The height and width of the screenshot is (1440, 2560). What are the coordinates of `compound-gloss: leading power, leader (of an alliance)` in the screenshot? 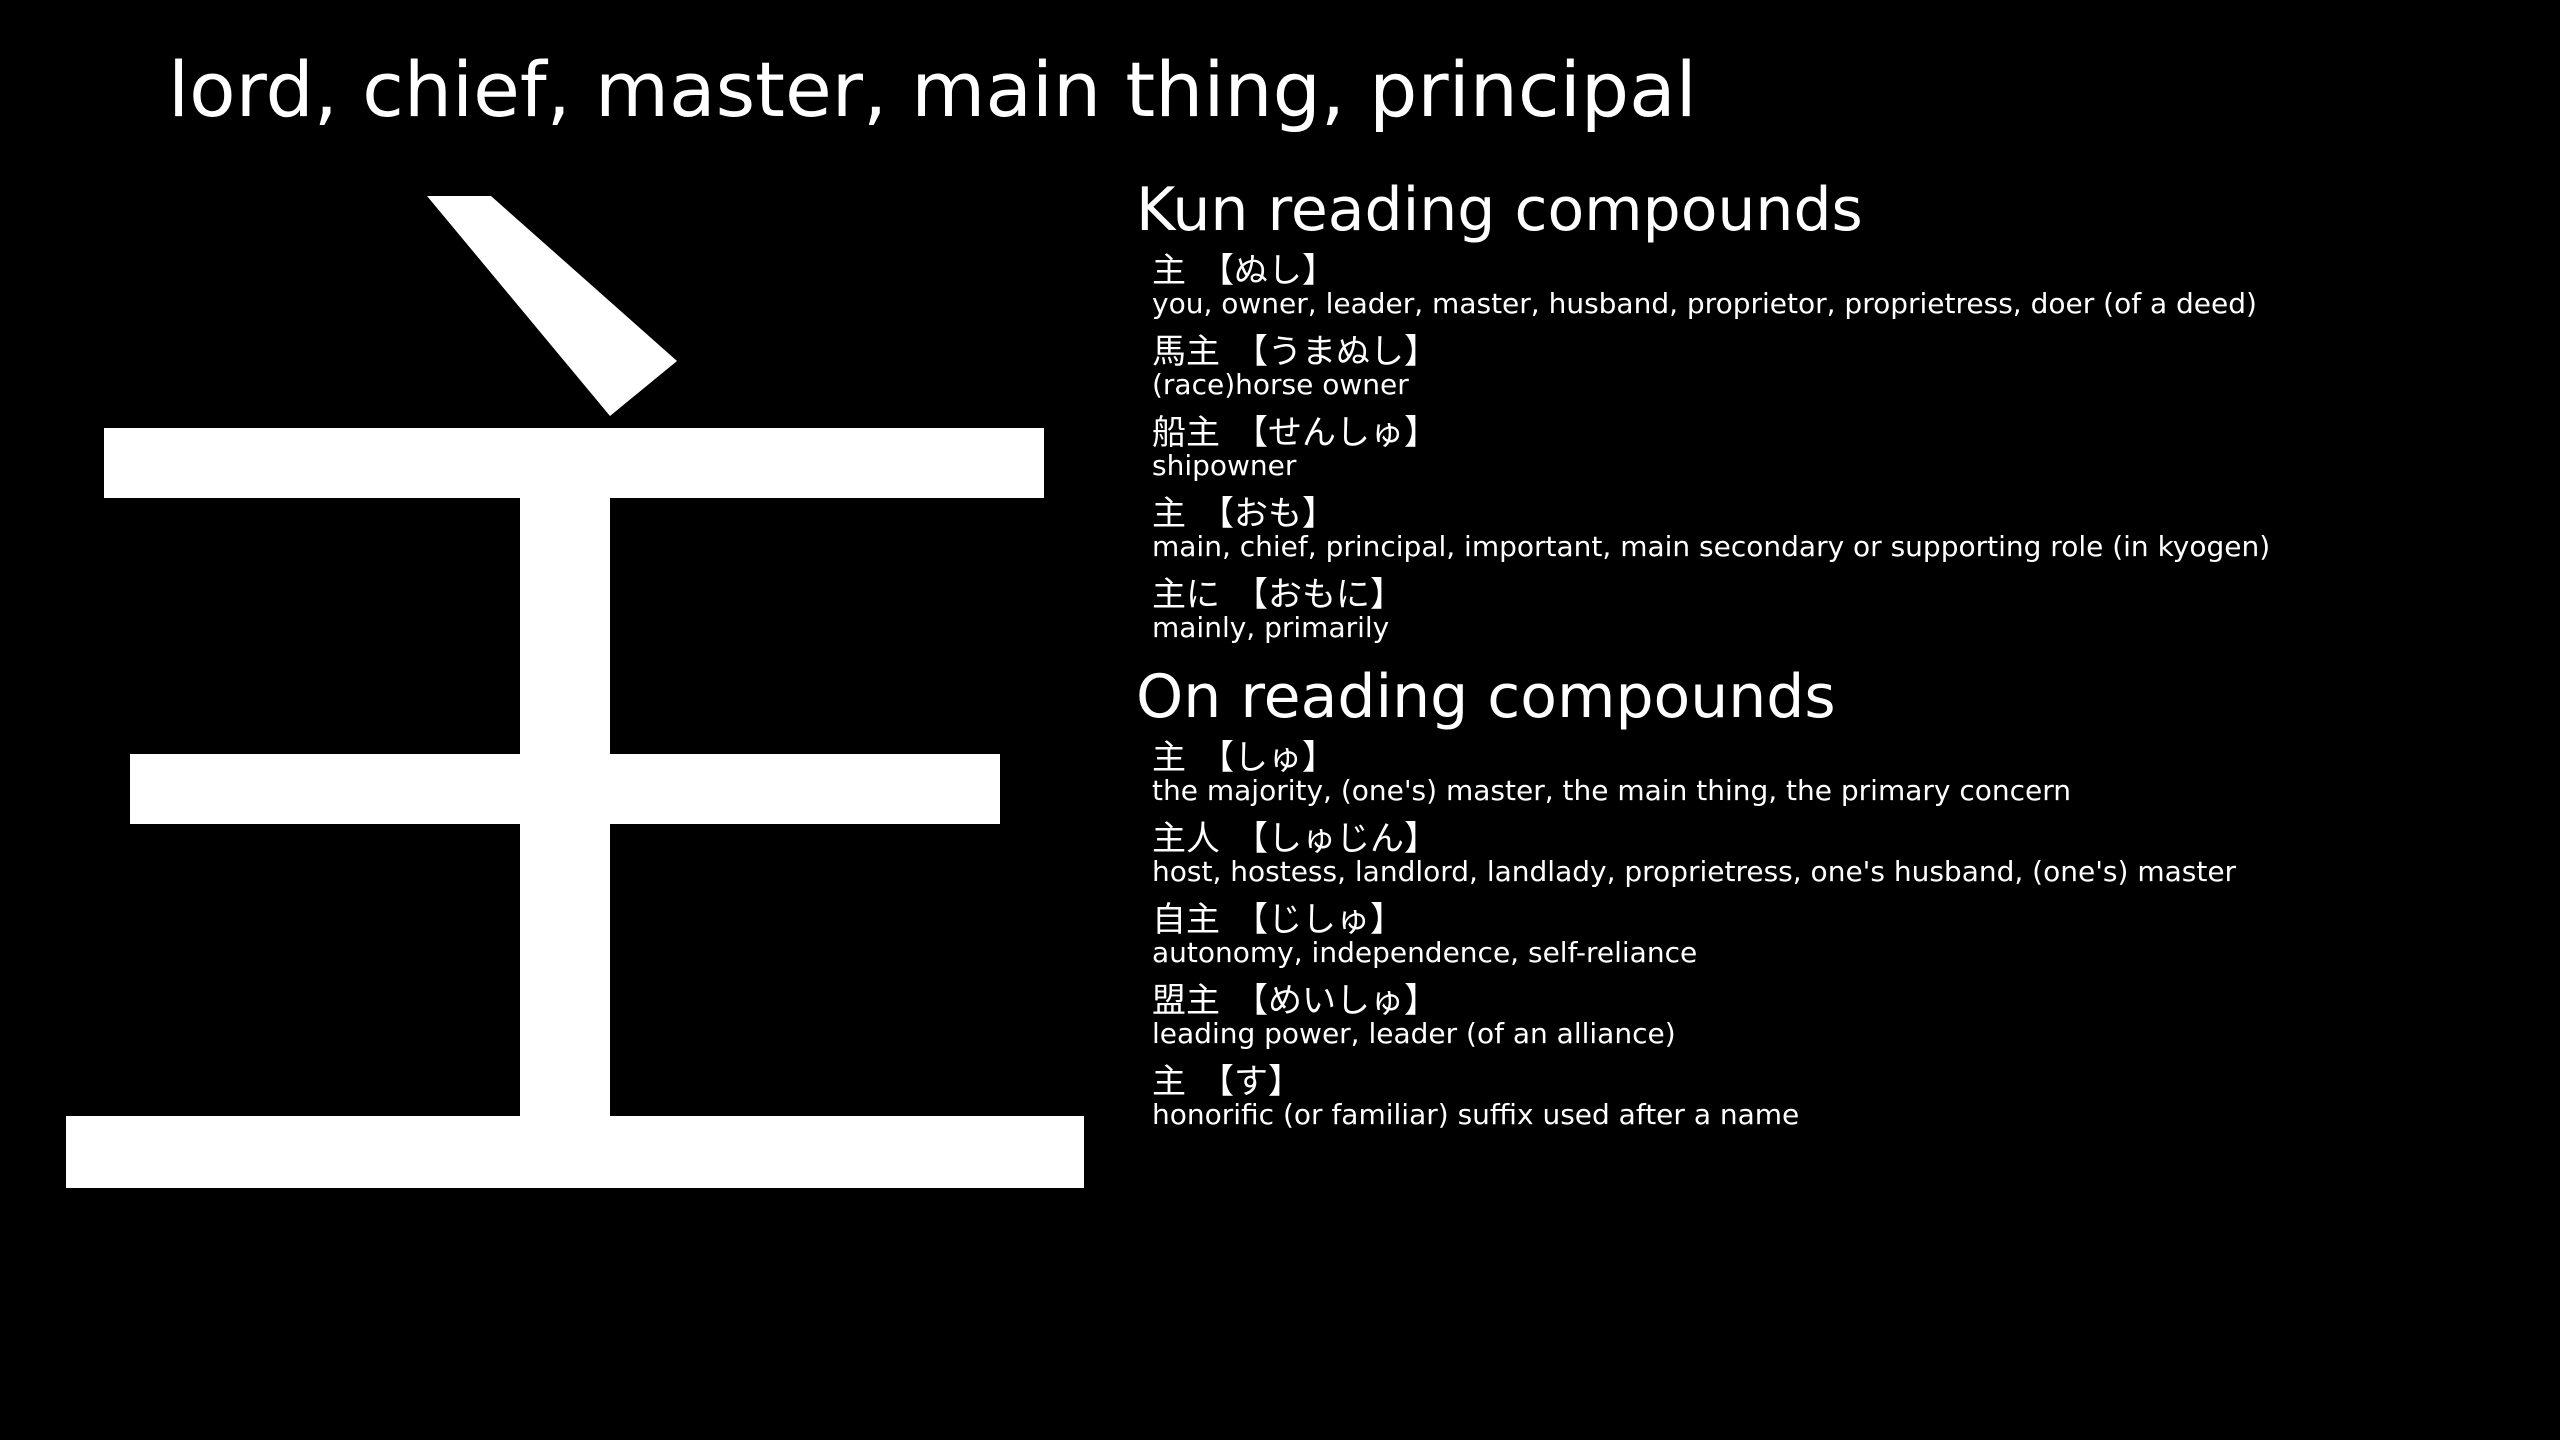 It's located at (1414, 1033).